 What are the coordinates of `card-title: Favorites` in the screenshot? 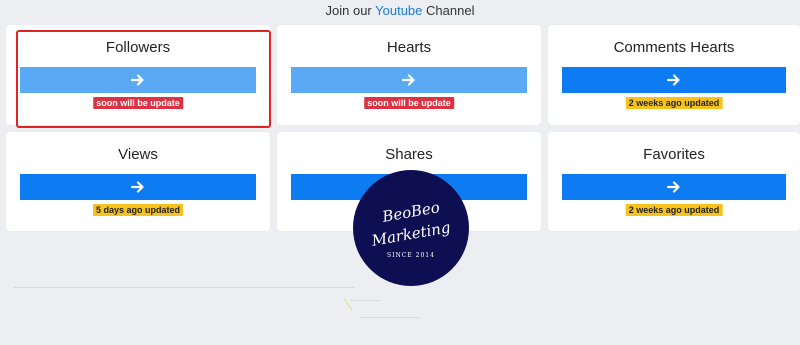 It's located at (674, 154).